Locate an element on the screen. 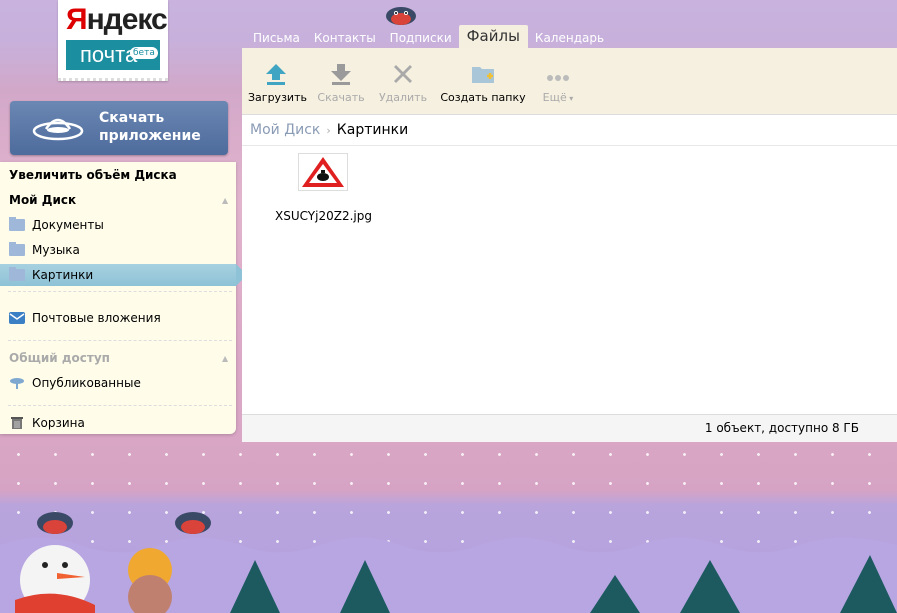  download-button: Скачать is located at coordinates (341, 83).